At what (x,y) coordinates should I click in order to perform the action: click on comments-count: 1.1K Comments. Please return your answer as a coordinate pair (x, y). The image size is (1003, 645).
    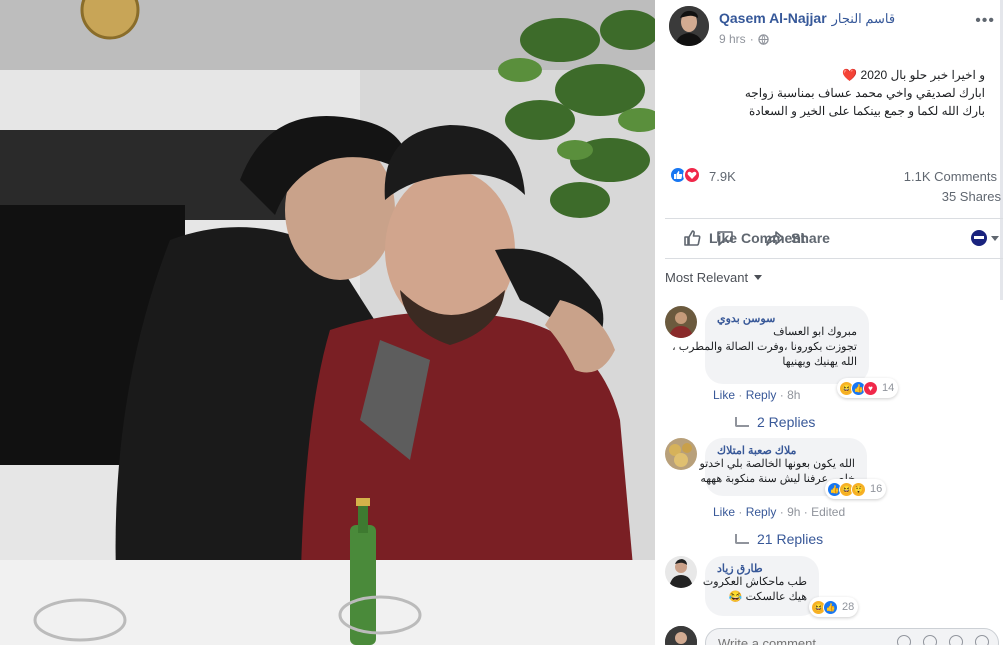
    Looking at the image, I should click on (950, 176).